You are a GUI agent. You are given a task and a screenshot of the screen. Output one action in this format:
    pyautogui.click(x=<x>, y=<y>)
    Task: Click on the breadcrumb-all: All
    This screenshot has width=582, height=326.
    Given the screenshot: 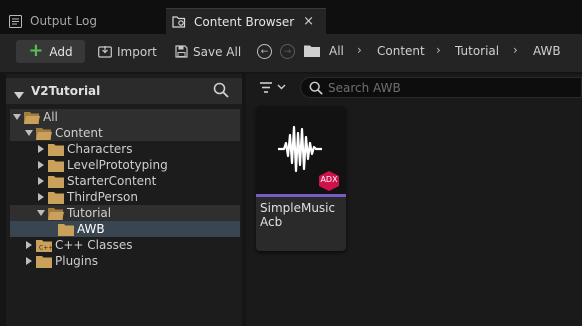 What is the action you would take?
    pyautogui.click(x=336, y=51)
    